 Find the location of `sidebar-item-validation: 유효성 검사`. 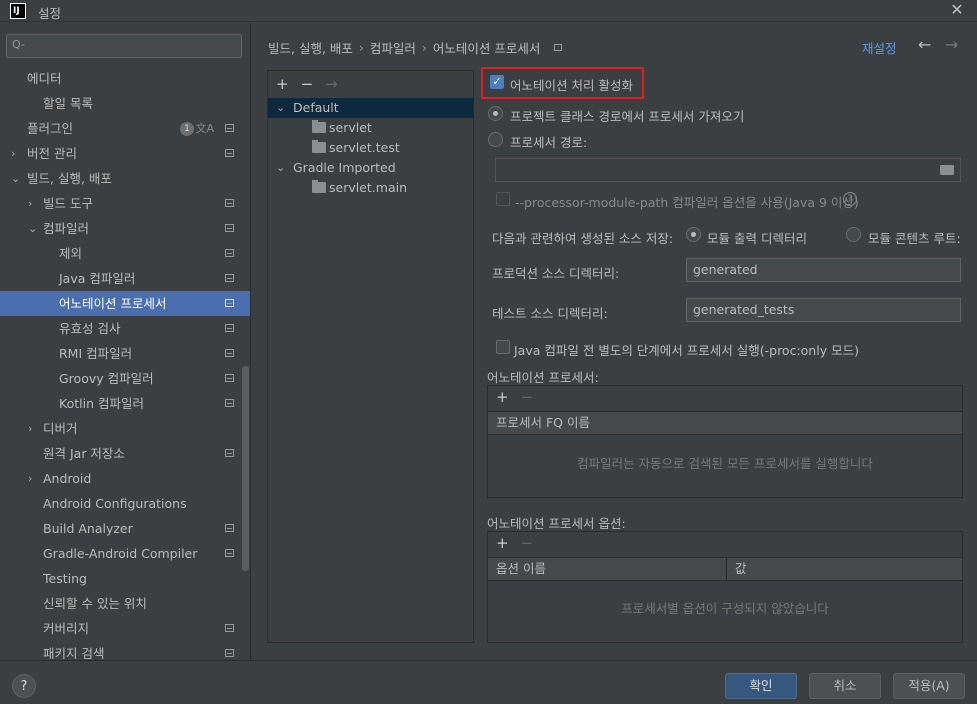

sidebar-item-validation: 유효성 검사 is located at coordinates (125, 328).